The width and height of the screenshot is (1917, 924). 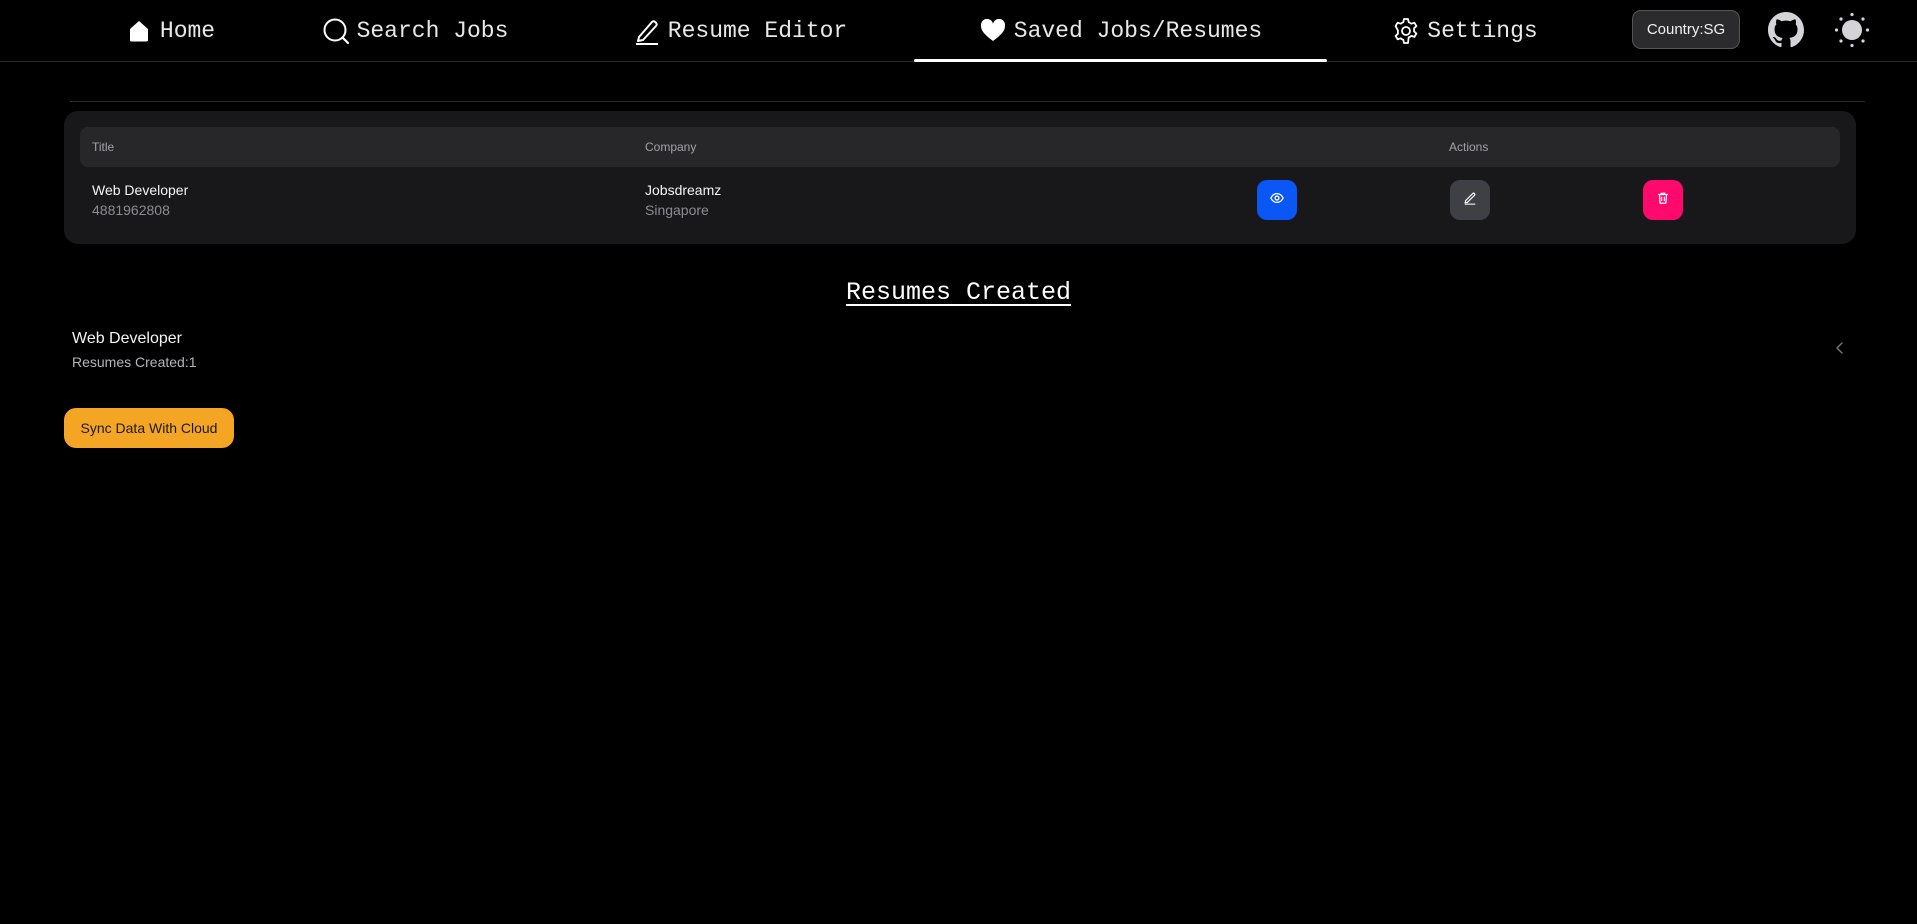 What do you see at coordinates (757, 31) in the screenshot?
I see `nav-item-label: Resume Editor` at bounding box center [757, 31].